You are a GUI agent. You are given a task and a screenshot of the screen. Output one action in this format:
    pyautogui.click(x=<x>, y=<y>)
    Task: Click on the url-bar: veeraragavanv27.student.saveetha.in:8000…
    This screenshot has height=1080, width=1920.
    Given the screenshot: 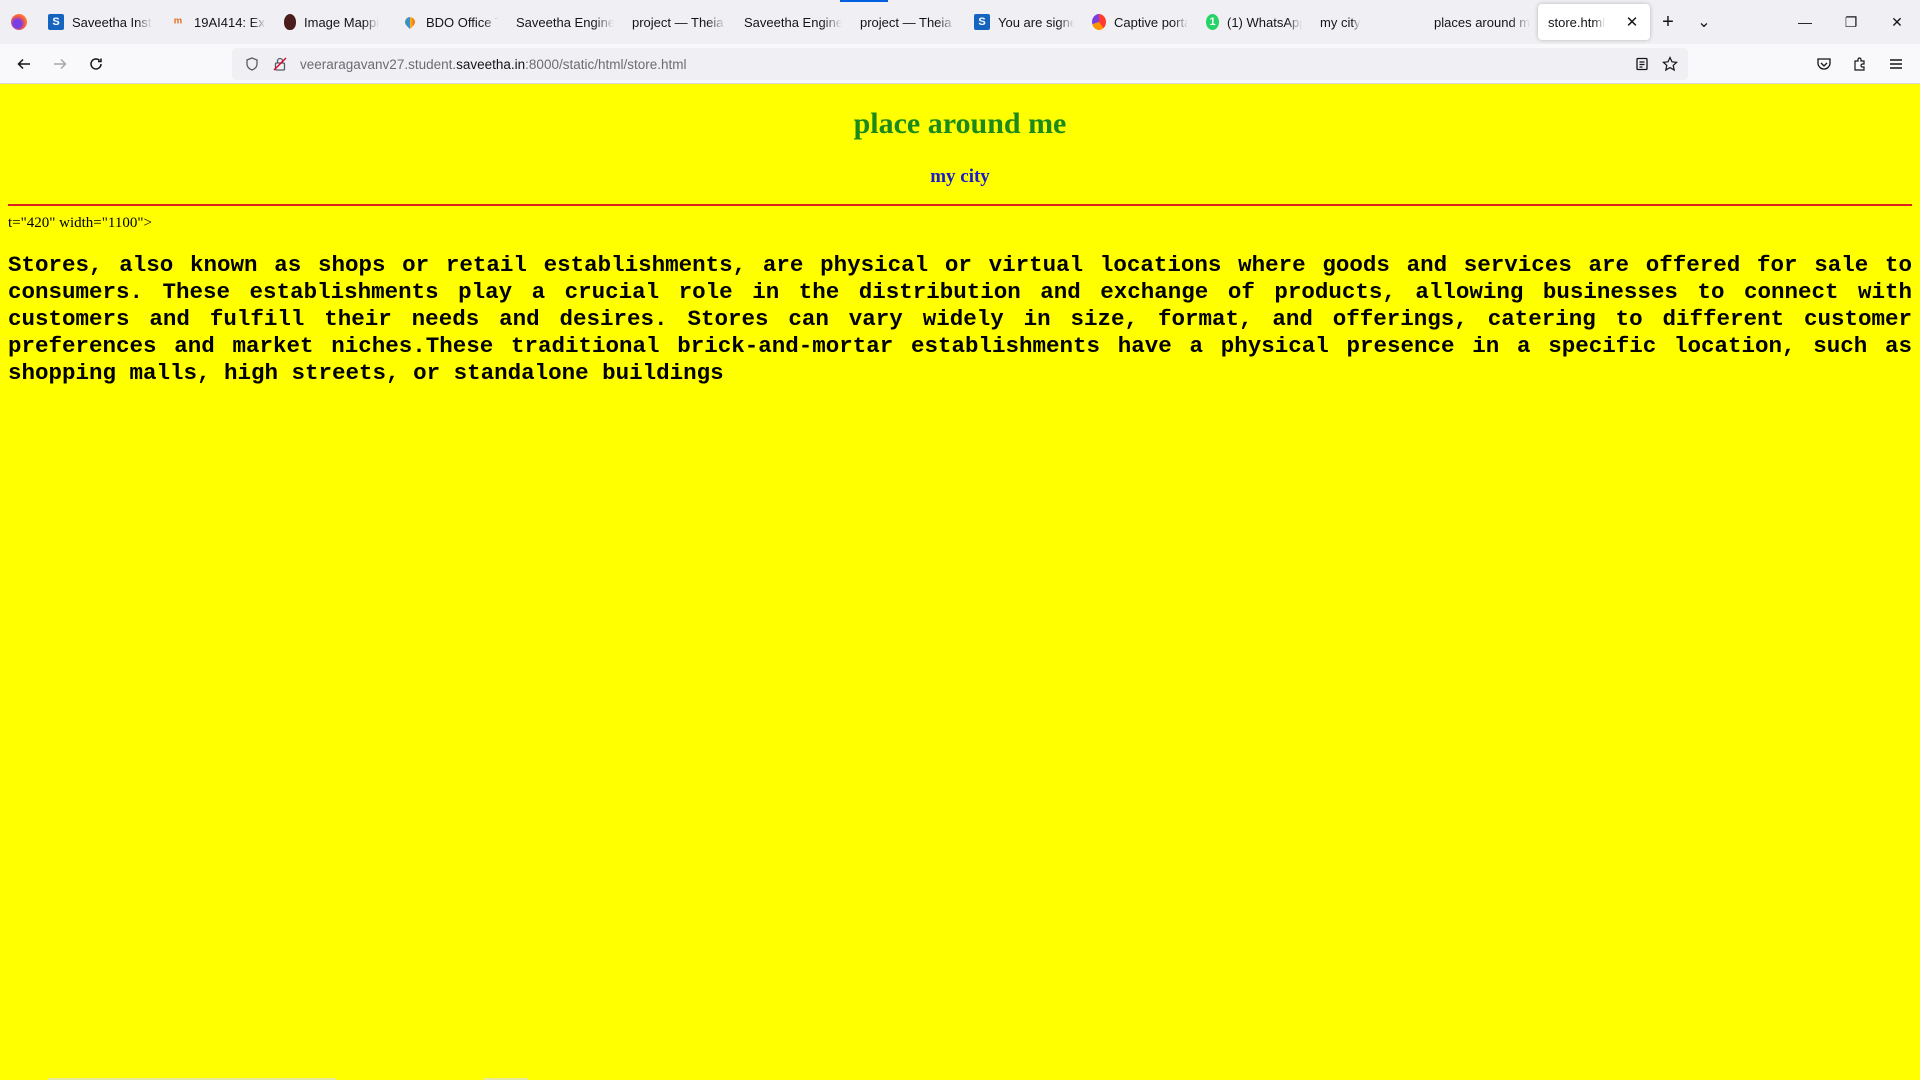 What is the action you would take?
    pyautogui.click(x=960, y=64)
    